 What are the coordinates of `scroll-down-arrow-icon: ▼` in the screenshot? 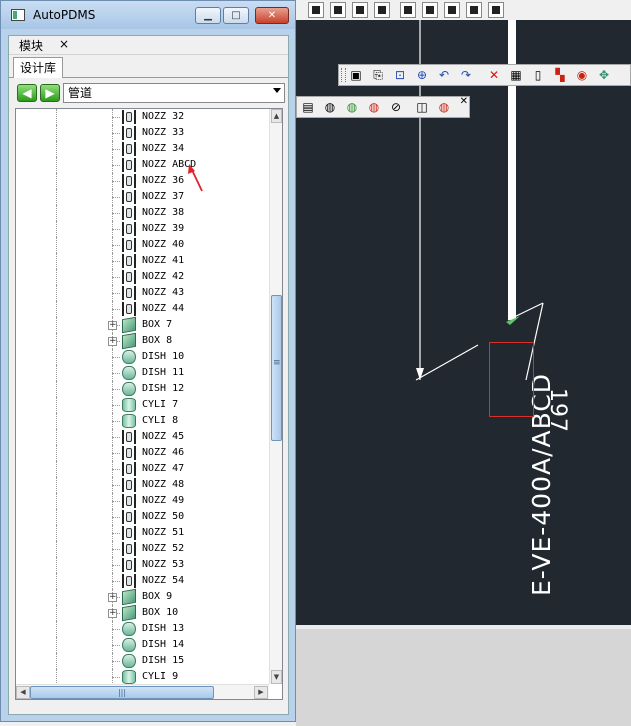 It's located at (276, 677).